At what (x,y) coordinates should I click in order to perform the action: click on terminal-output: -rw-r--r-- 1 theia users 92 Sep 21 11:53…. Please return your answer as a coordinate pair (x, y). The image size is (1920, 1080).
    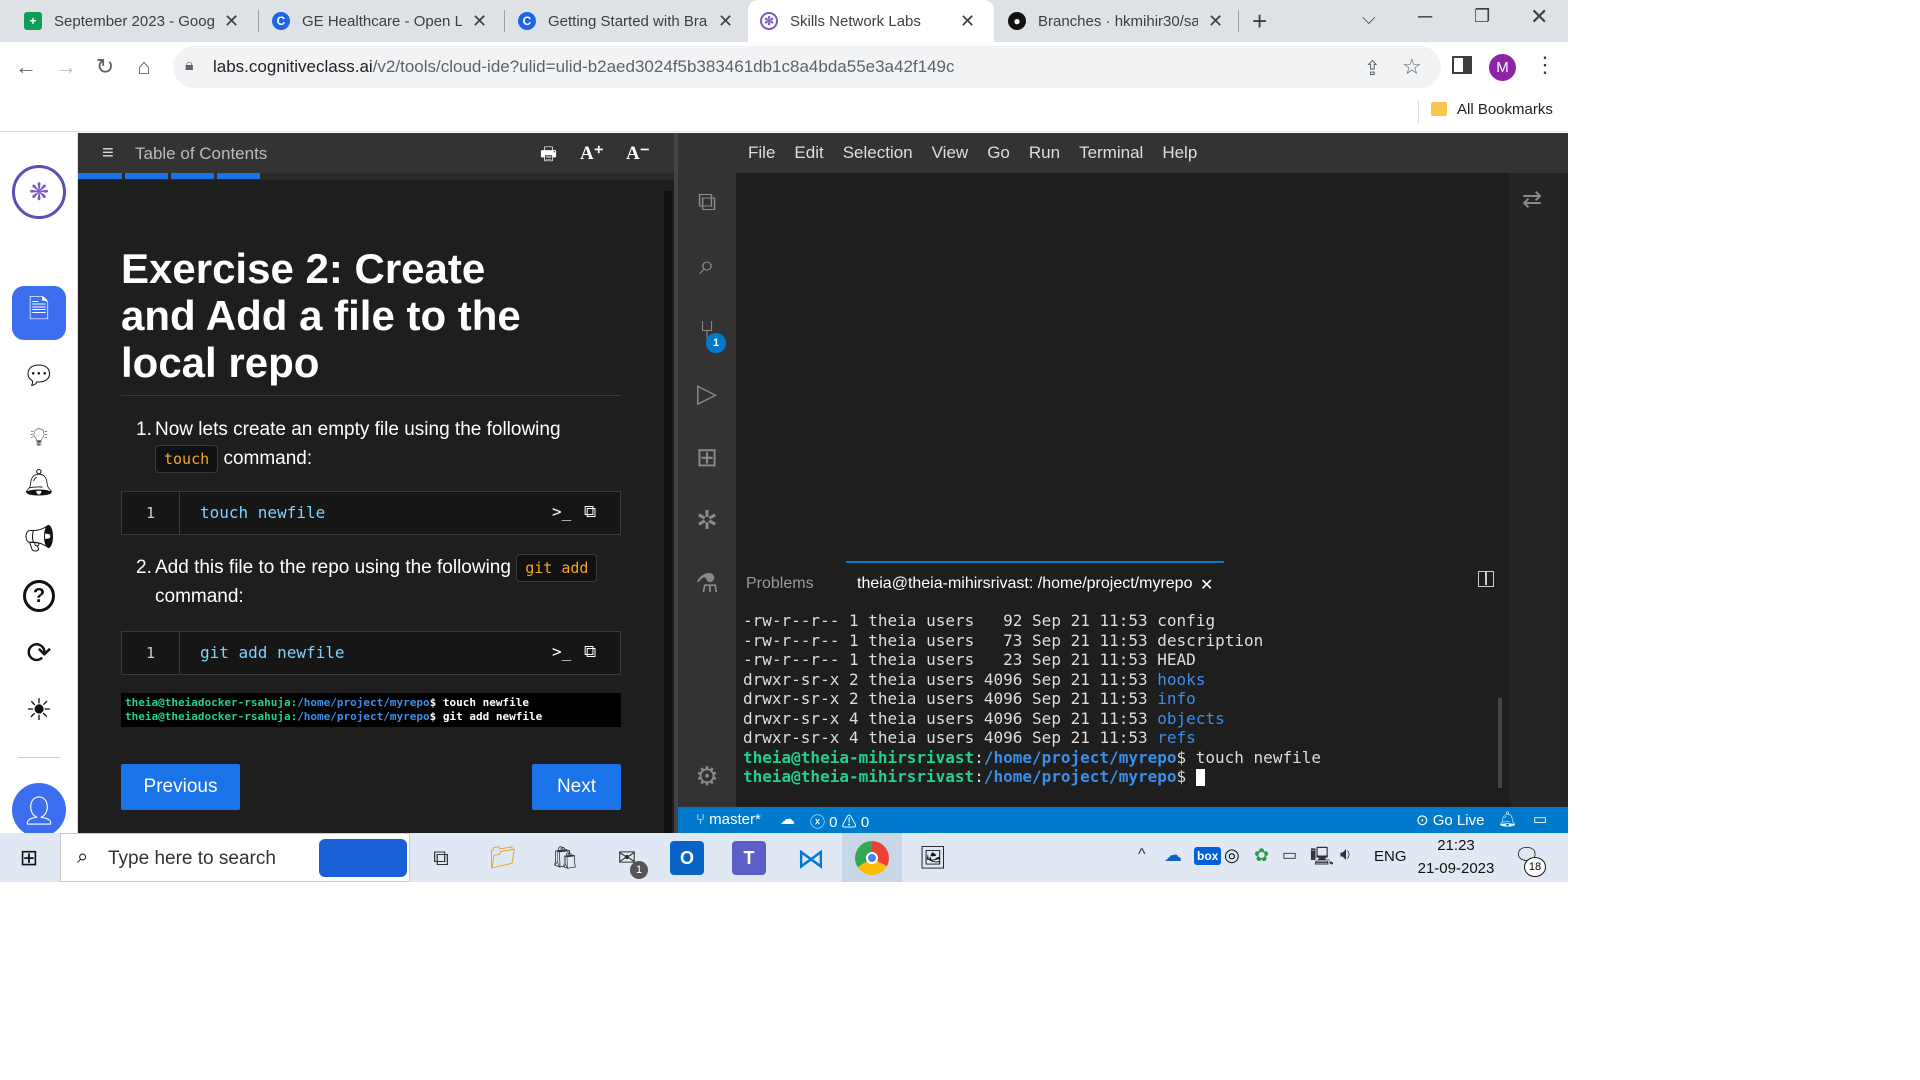
    Looking at the image, I should click on (1032, 699).